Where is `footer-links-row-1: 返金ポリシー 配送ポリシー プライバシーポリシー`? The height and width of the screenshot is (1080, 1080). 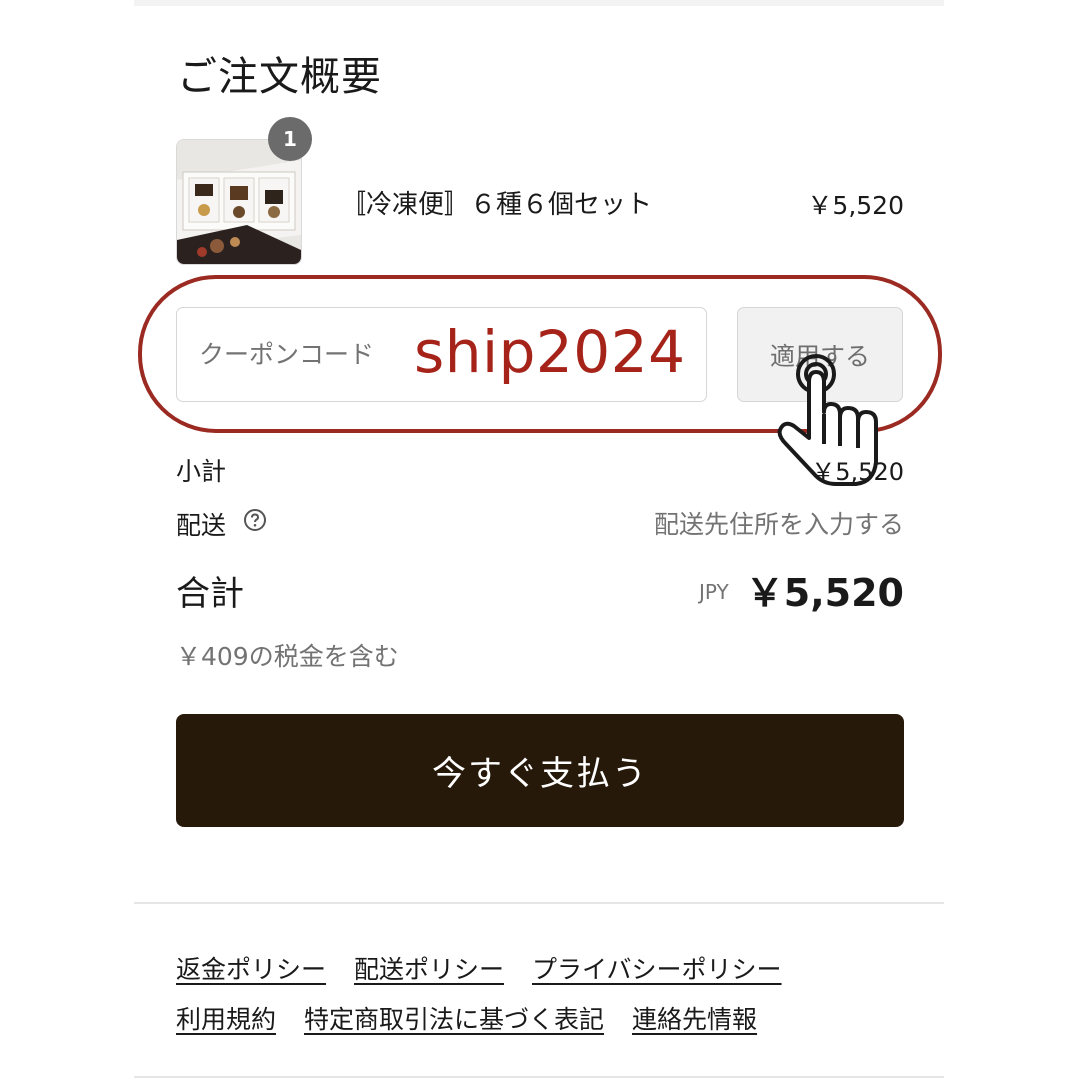
footer-links-row-1: 返金ポリシー 配送ポリシー プライバシーポリシー is located at coordinates (479, 968).